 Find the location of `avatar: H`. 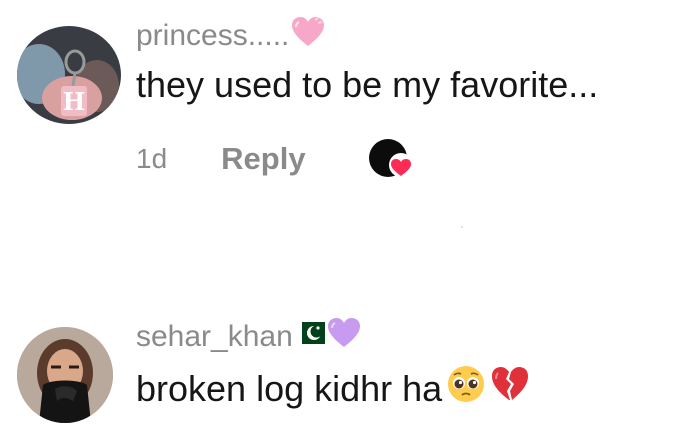

avatar: H is located at coordinates (69, 75).